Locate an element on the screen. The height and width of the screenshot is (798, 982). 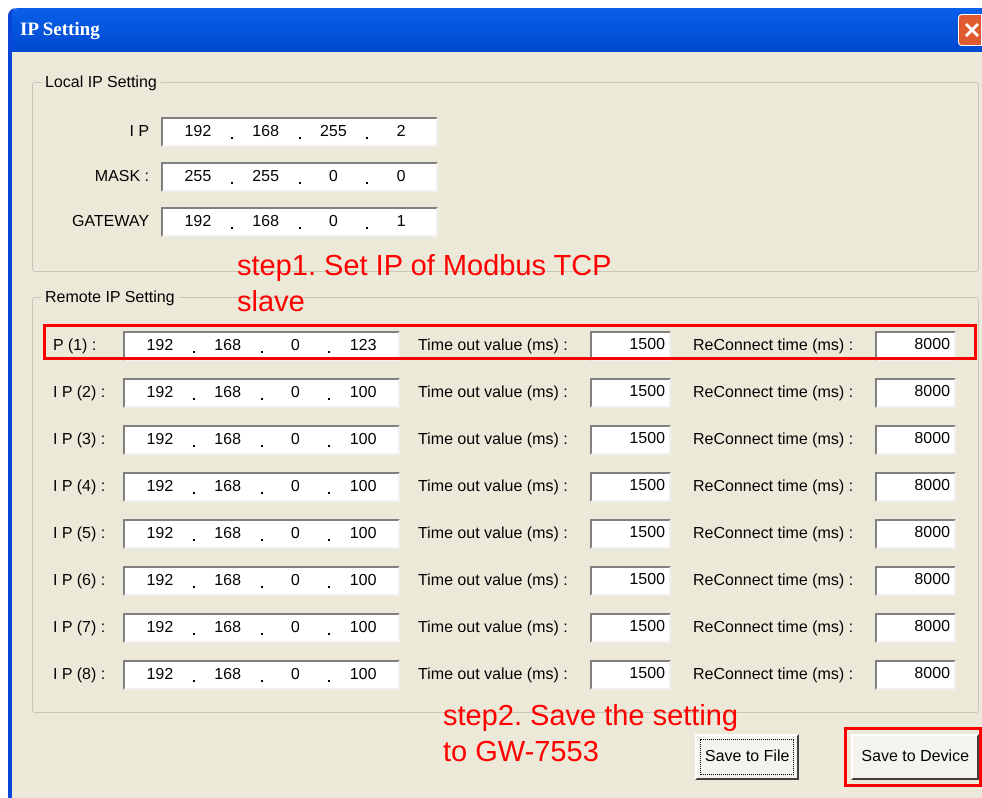
annotation-text: to GW-7553 is located at coordinates (521, 752).